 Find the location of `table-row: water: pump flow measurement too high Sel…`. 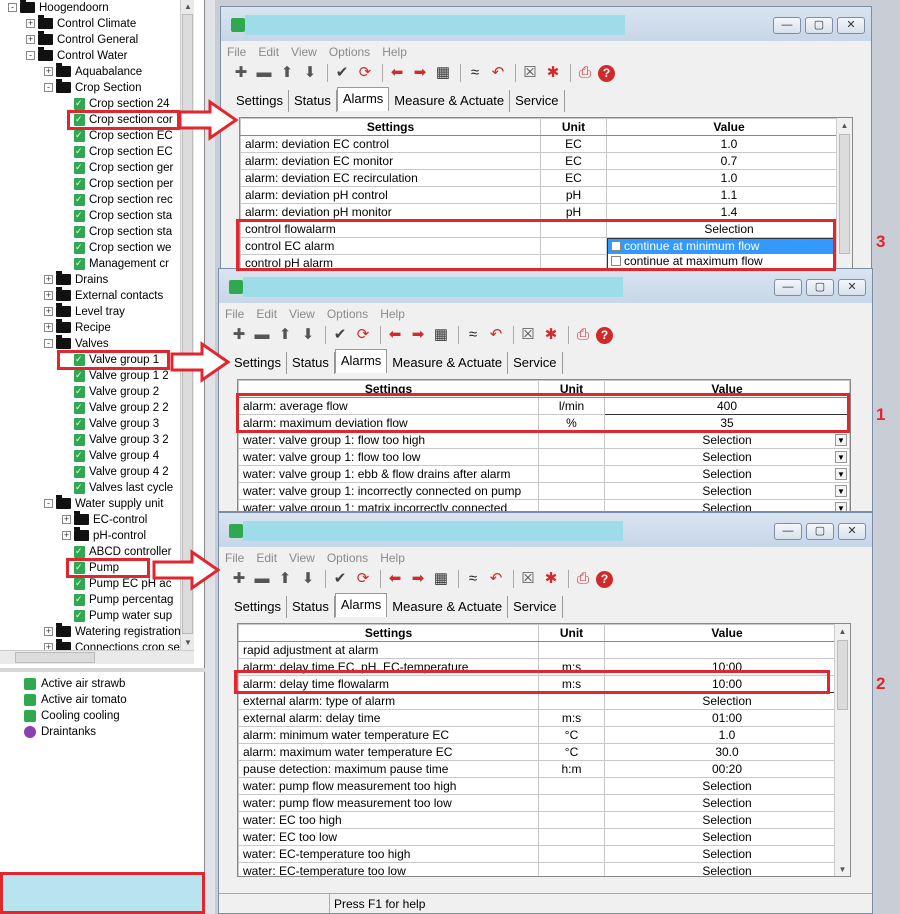

table-row: water: pump flow measurement too high Sel… is located at coordinates (544, 786).